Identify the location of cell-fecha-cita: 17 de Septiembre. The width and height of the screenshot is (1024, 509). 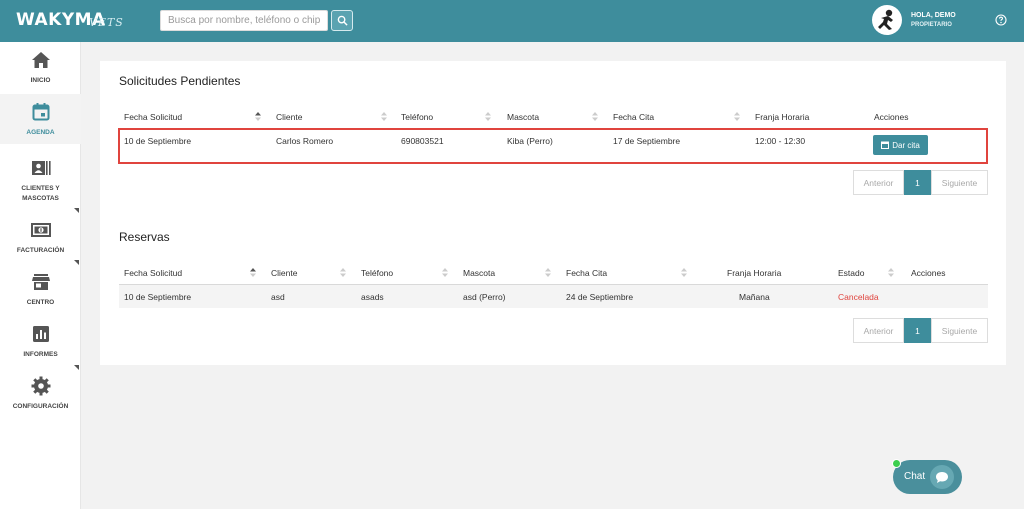
(647, 141).